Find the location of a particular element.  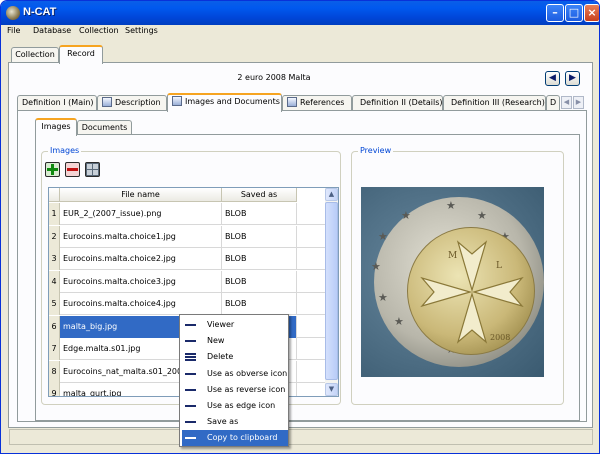

tab-description: Description is located at coordinates (132, 103).